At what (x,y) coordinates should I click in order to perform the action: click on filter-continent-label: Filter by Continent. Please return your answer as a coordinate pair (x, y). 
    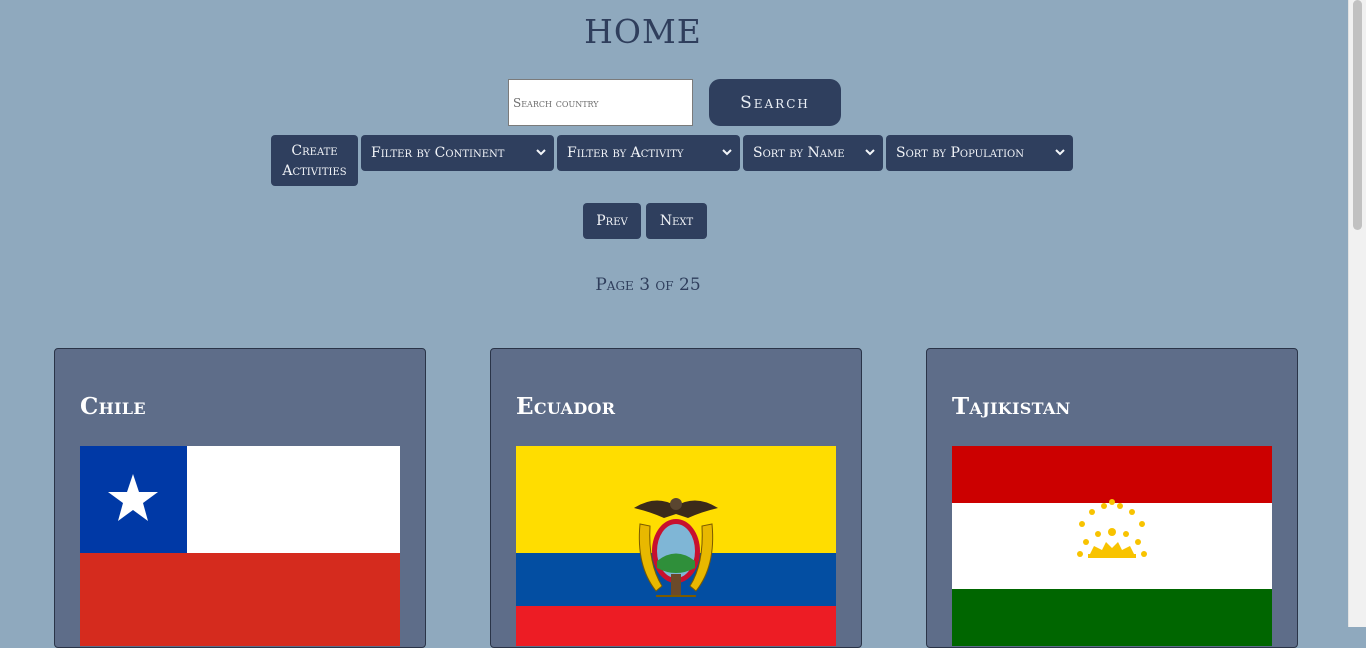
    Looking at the image, I should click on (438, 153).